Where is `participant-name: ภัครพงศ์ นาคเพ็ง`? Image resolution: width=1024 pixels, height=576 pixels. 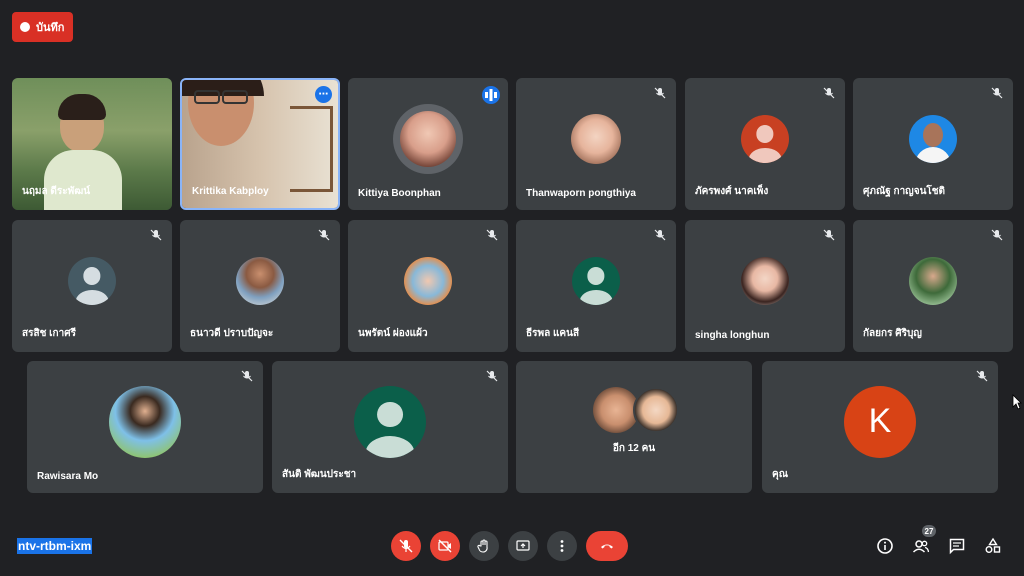
participant-name: ภัครพงศ์ นาคเพ็ง is located at coordinates (732, 191).